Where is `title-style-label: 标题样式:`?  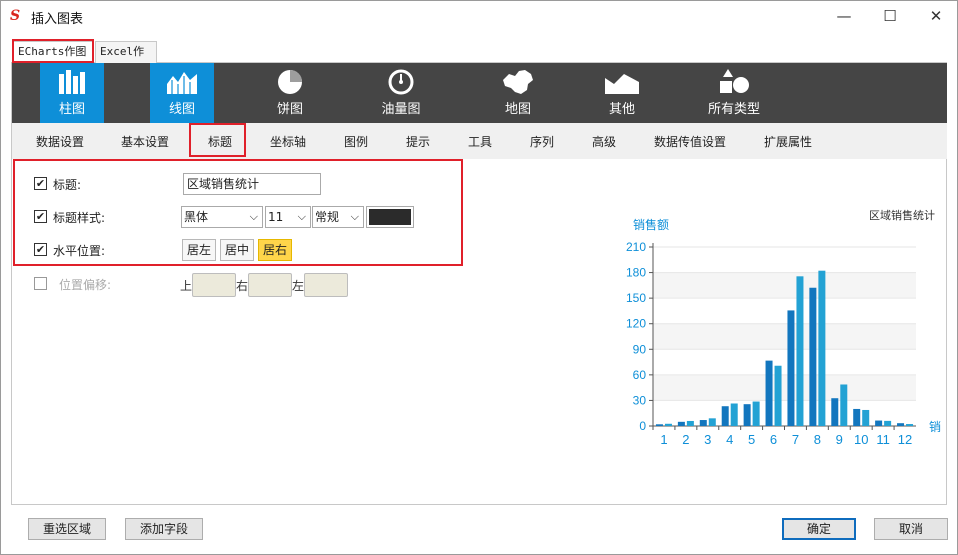
title-style-label: 标题样式: is located at coordinates (79, 218).